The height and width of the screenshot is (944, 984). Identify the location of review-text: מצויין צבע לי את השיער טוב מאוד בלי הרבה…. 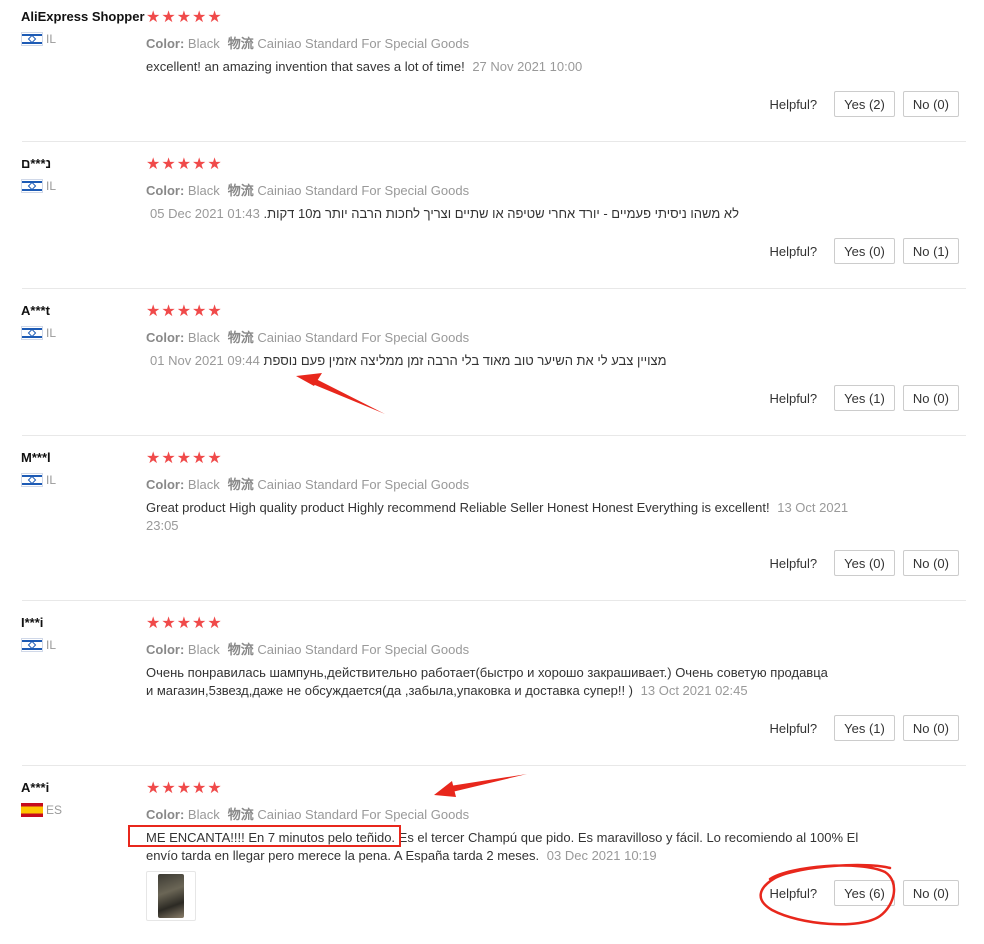
(408, 360).